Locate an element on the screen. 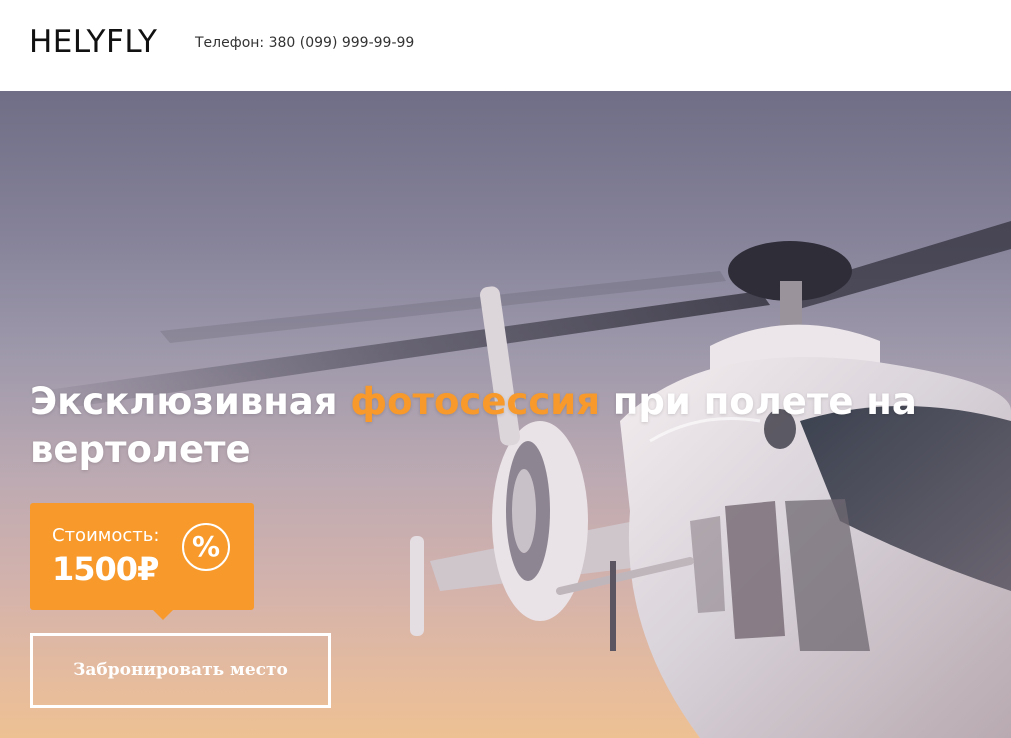 The image size is (1011, 738). book-seat-button: Забронировать место is located at coordinates (180, 670).